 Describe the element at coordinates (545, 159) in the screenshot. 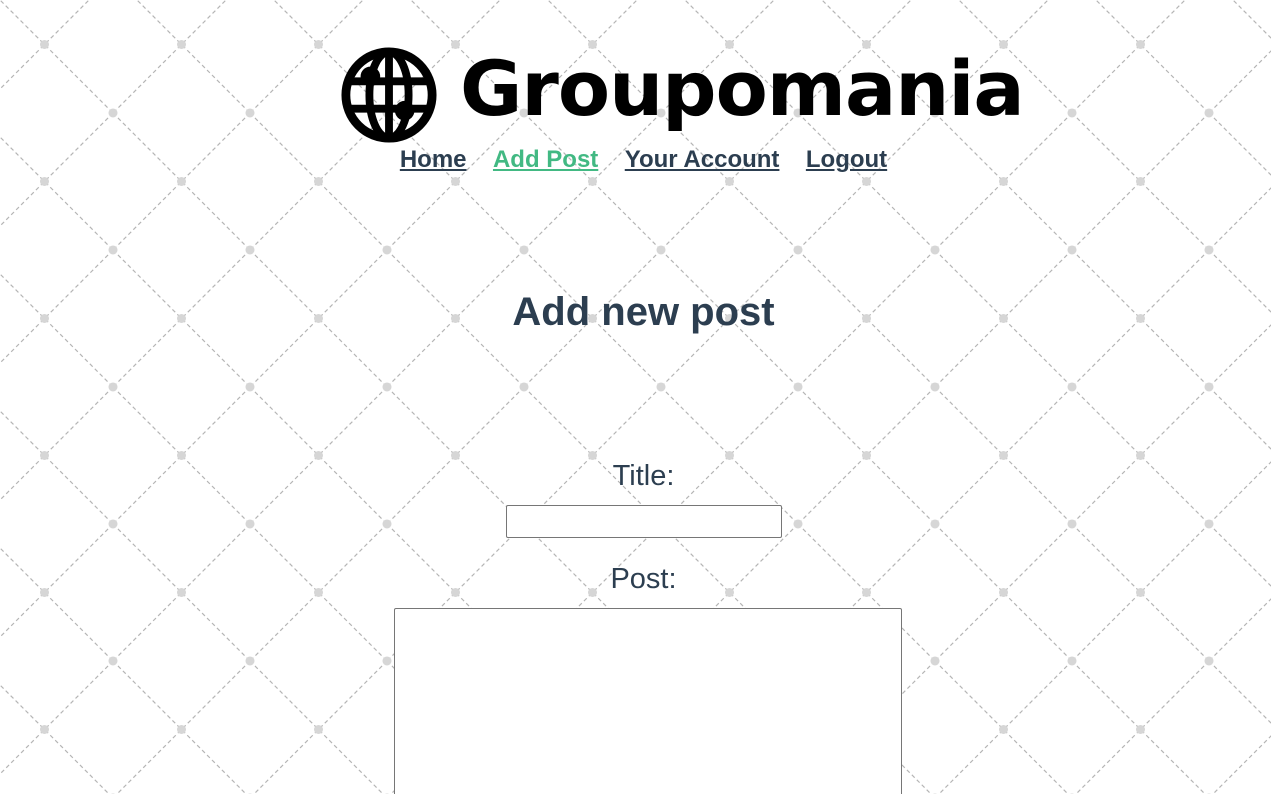

I see `nav-link-add-post: Add Post` at that location.